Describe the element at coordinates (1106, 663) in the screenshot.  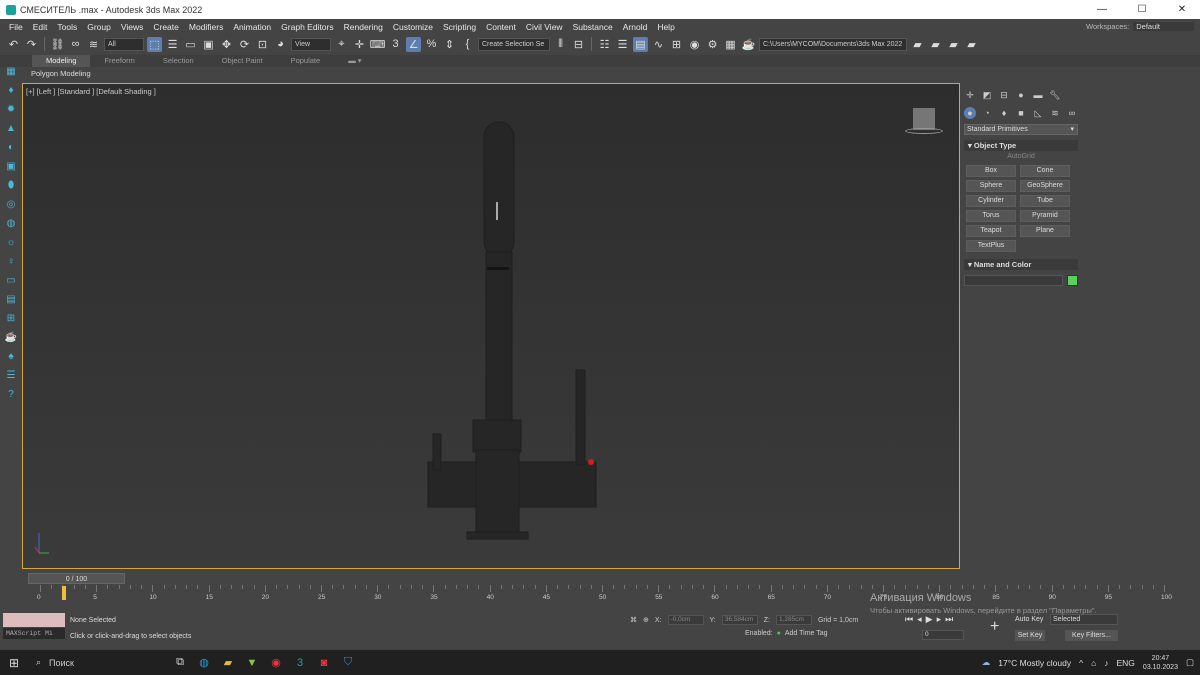
I see `volume-icon: ♪` at that location.